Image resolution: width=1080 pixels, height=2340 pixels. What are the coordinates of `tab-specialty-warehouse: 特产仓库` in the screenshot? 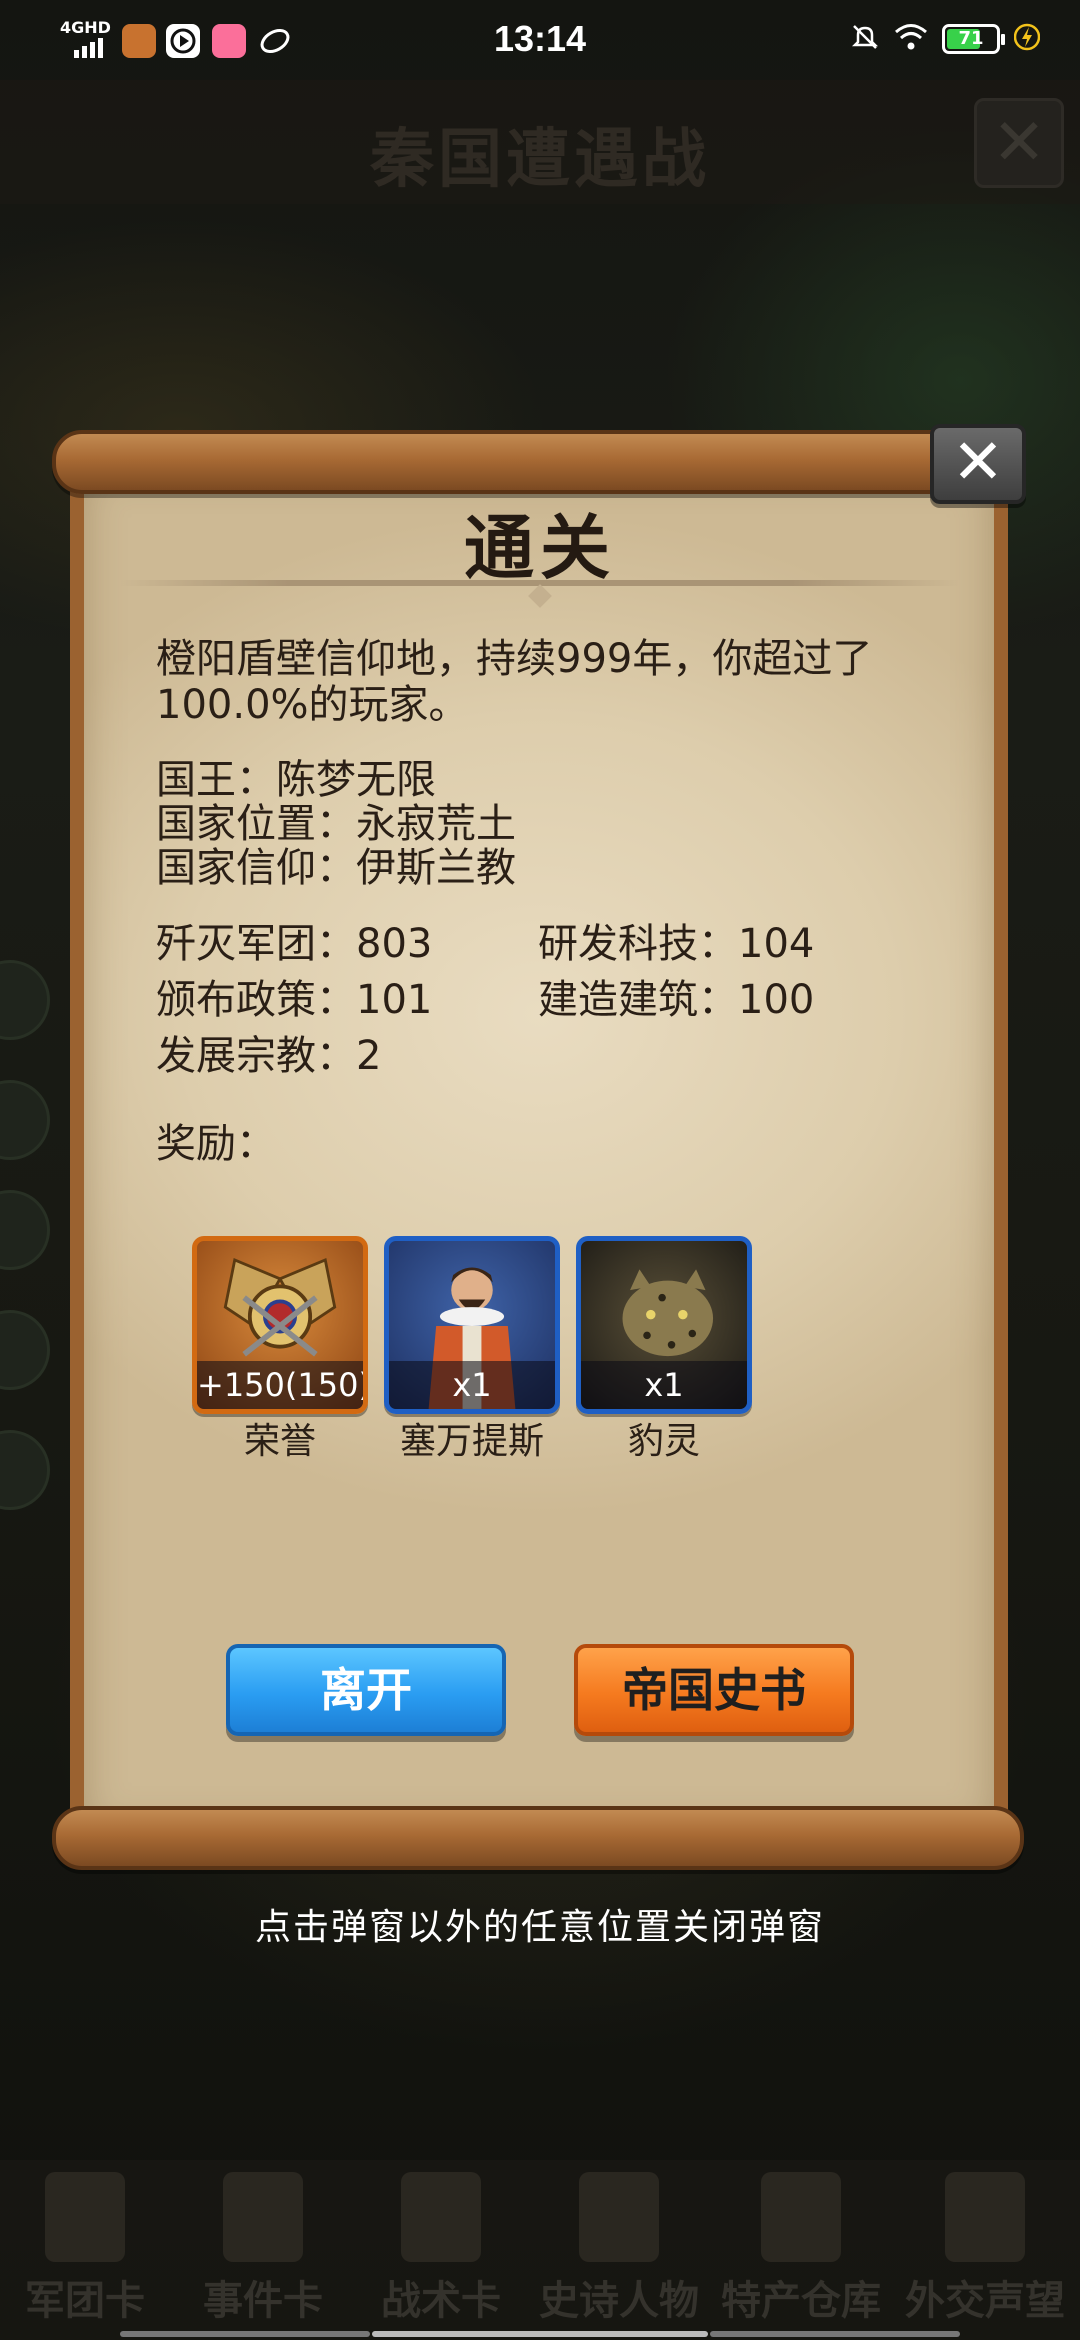 It's located at (801, 2245).